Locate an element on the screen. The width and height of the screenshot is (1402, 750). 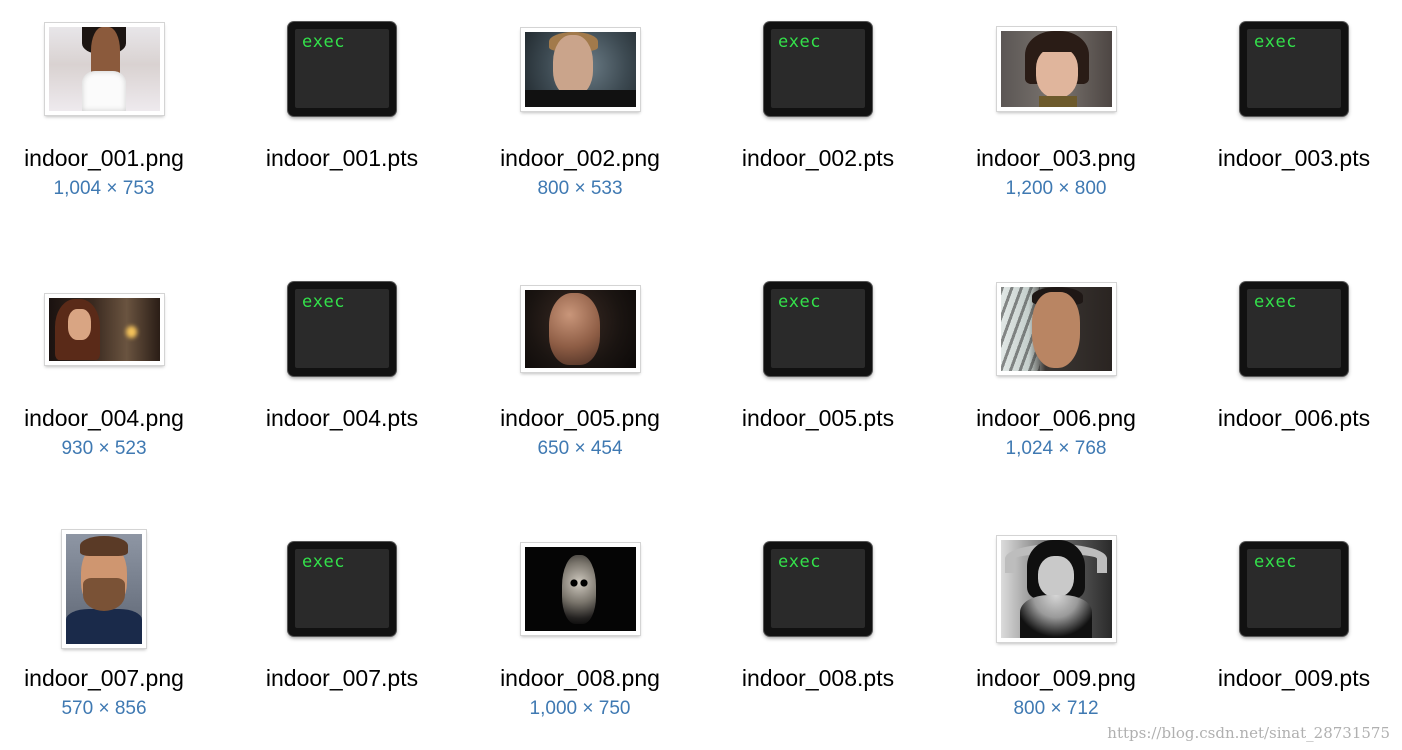
file-name: indoor_001.png is located at coordinates (104, 158).